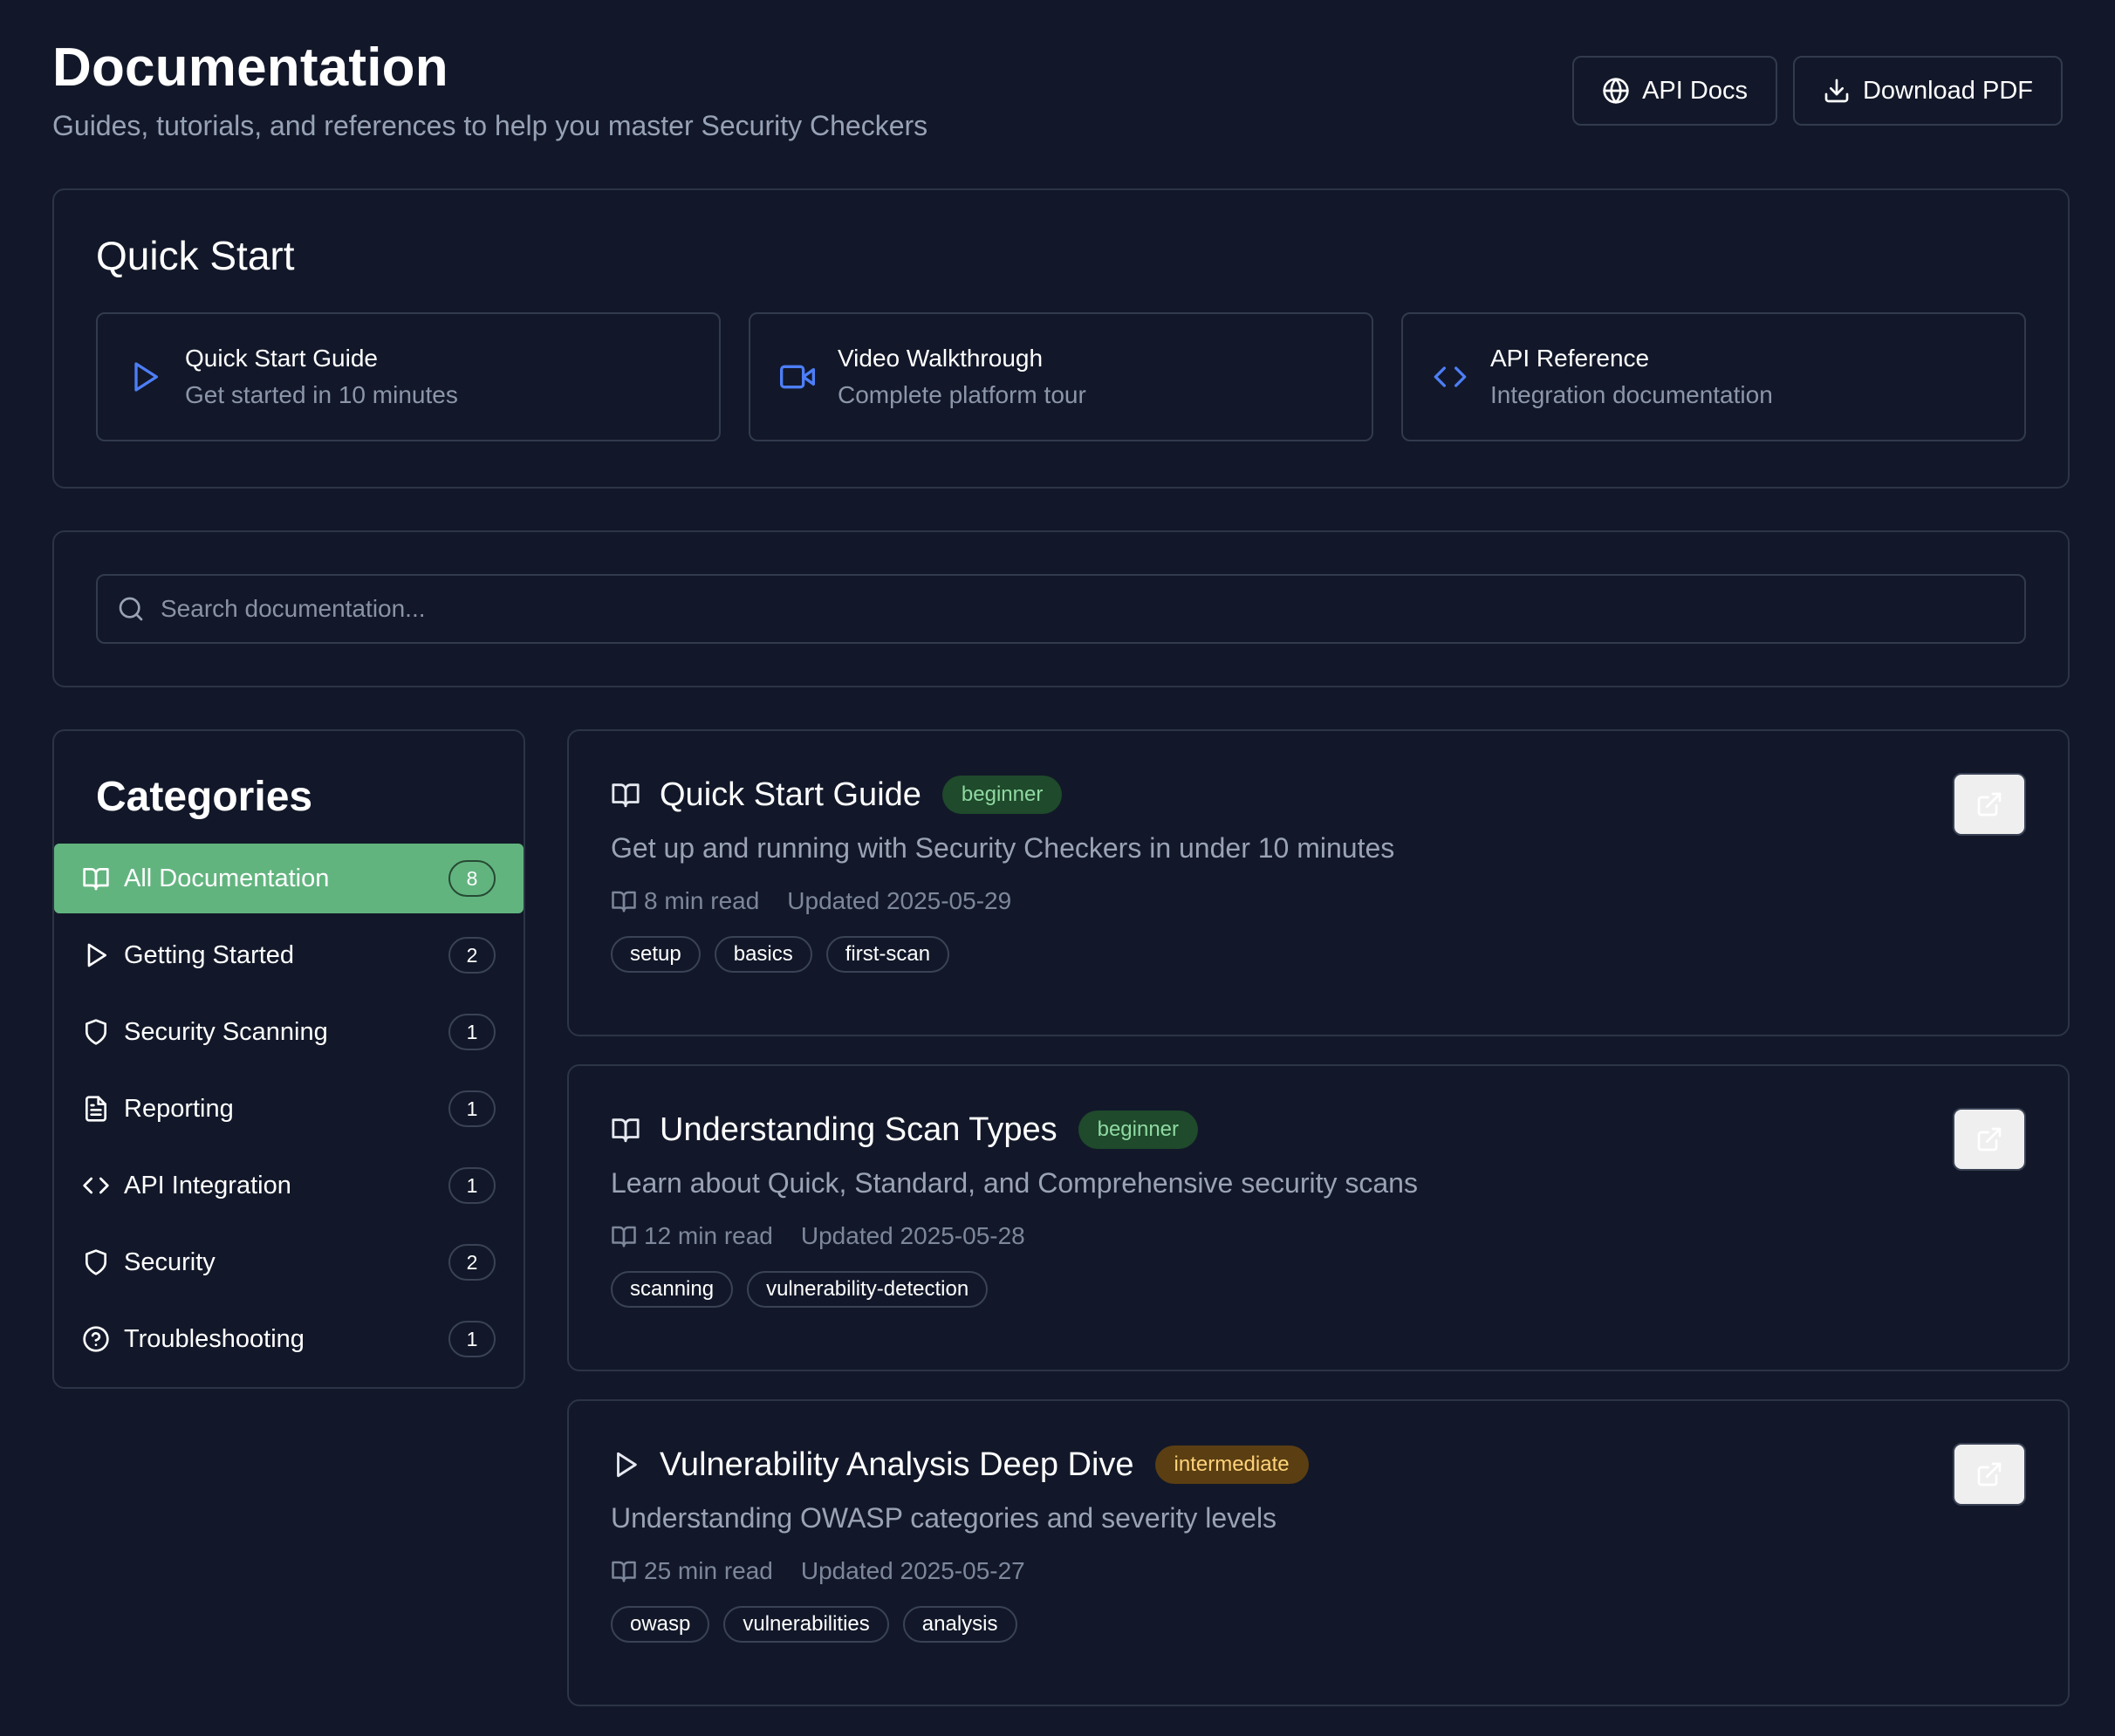 This screenshot has width=2115, height=1736. Describe the element at coordinates (941, 358) in the screenshot. I see `qs-item-title: Video Walkthrough` at that location.